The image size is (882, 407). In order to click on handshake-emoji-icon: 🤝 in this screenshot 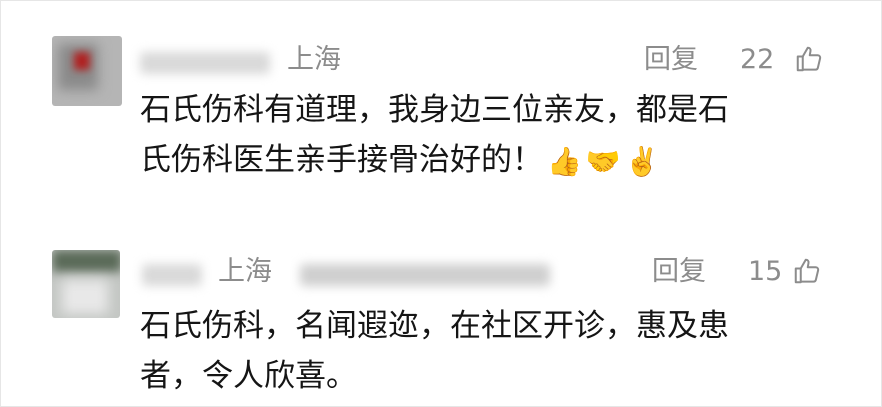, I will do `click(603, 161)`.